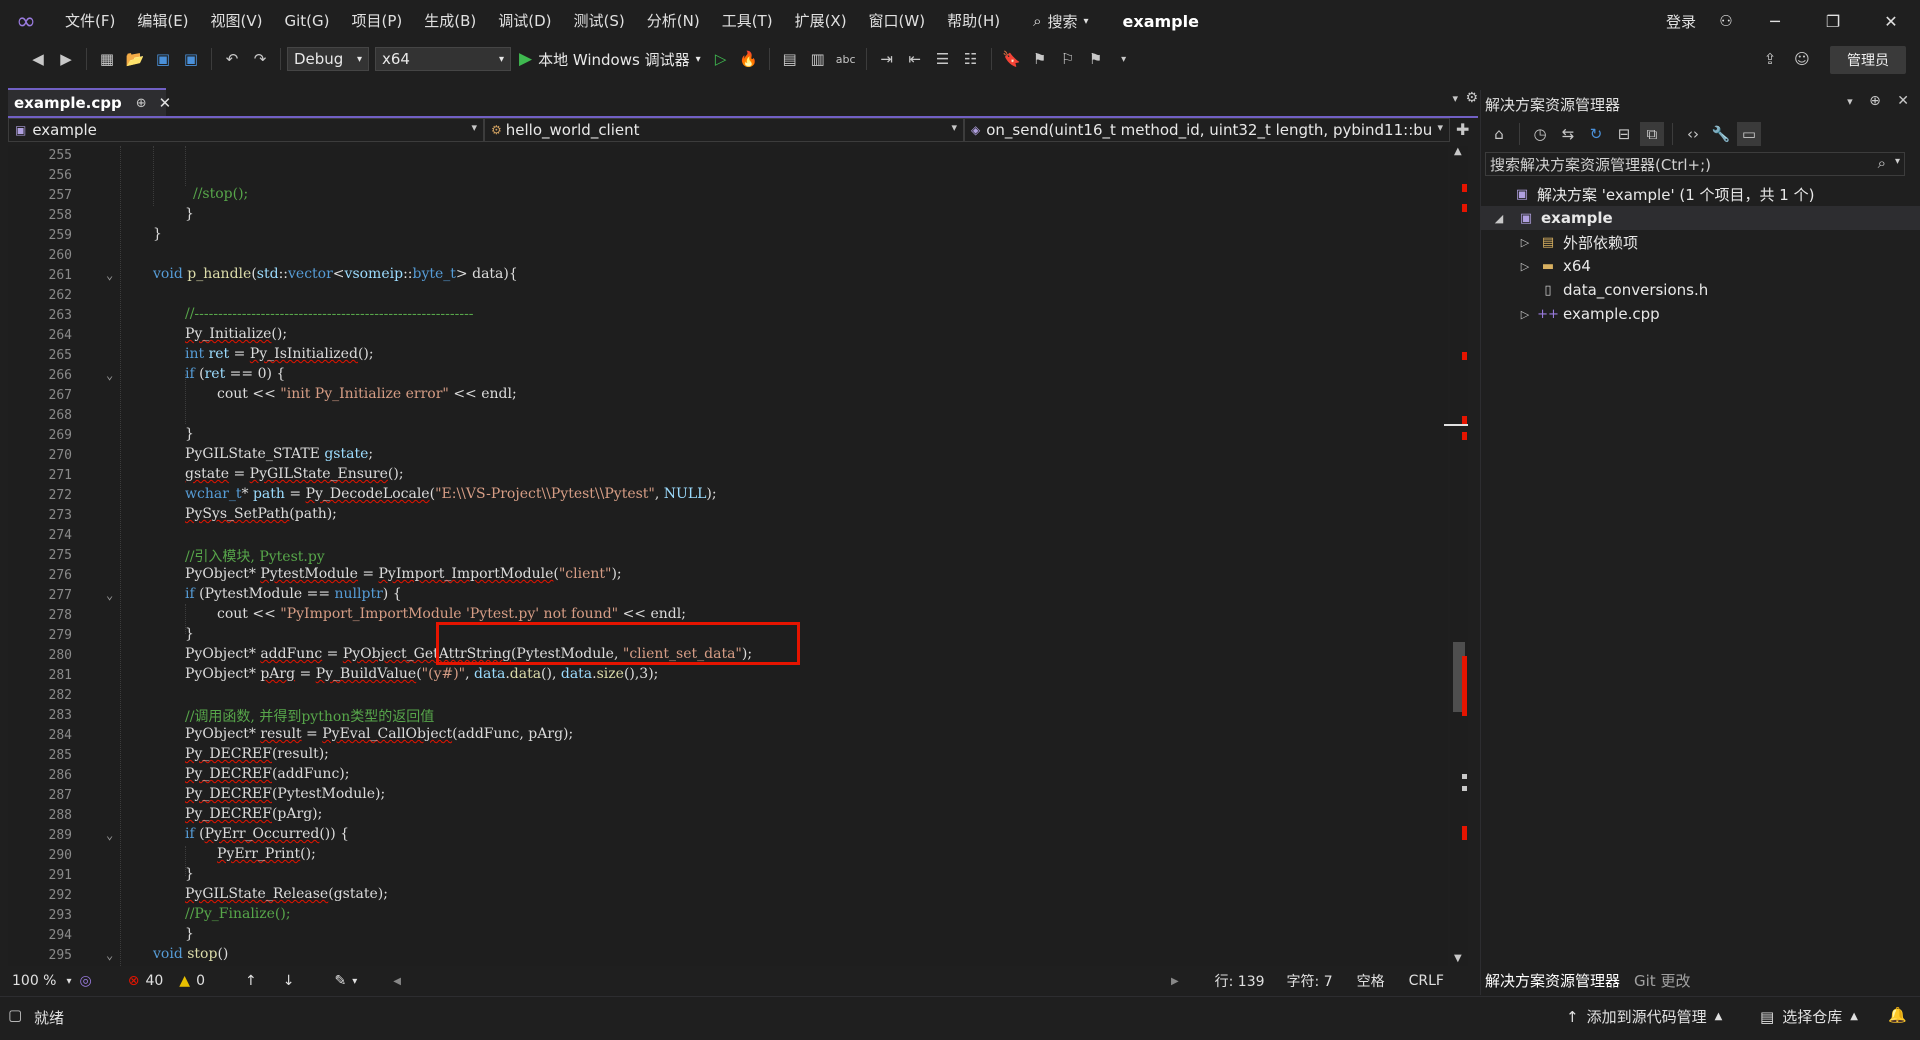 The image size is (1920, 1040). I want to click on error-icon: ⊗, so click(134, 981).